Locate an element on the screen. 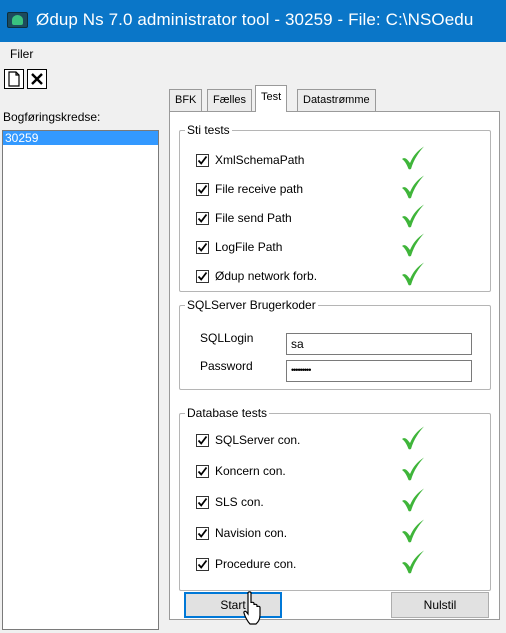  tab-bfk: BFK is located at coordinates (186, 100).